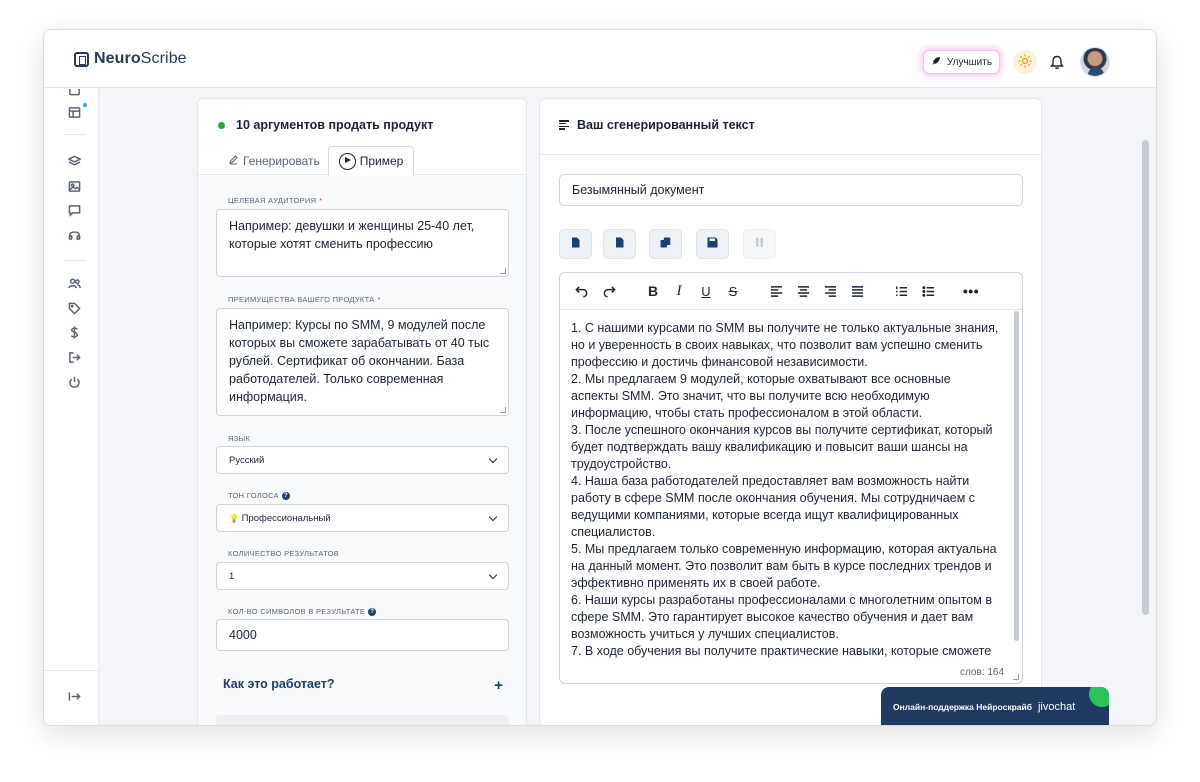 This screenshot has width=1200, height=782. I want to click on headphones-icon, so click(74, 234).